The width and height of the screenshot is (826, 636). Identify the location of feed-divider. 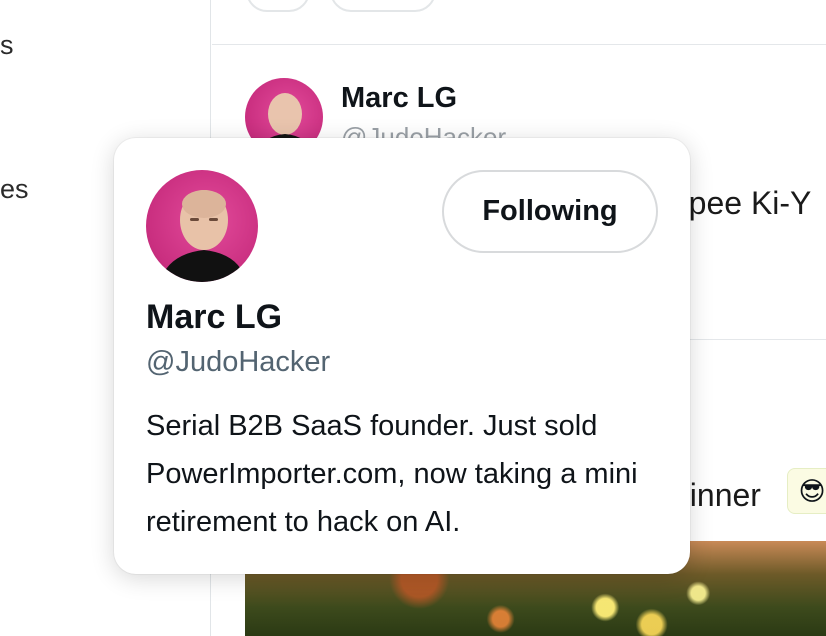
(519, 44).